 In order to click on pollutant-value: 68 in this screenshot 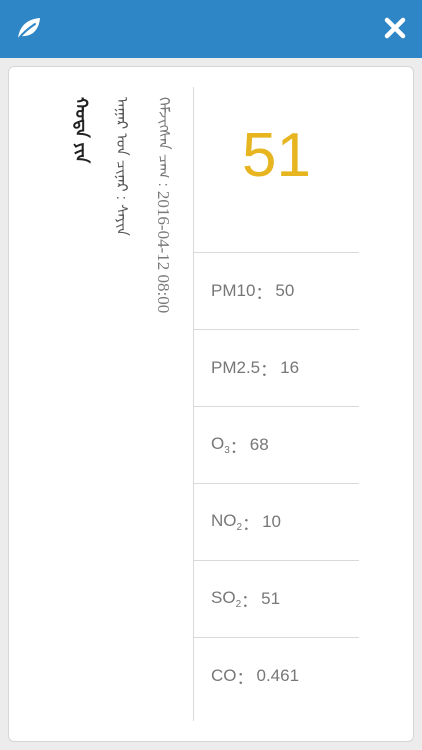, I will do `click(259, 444)`.